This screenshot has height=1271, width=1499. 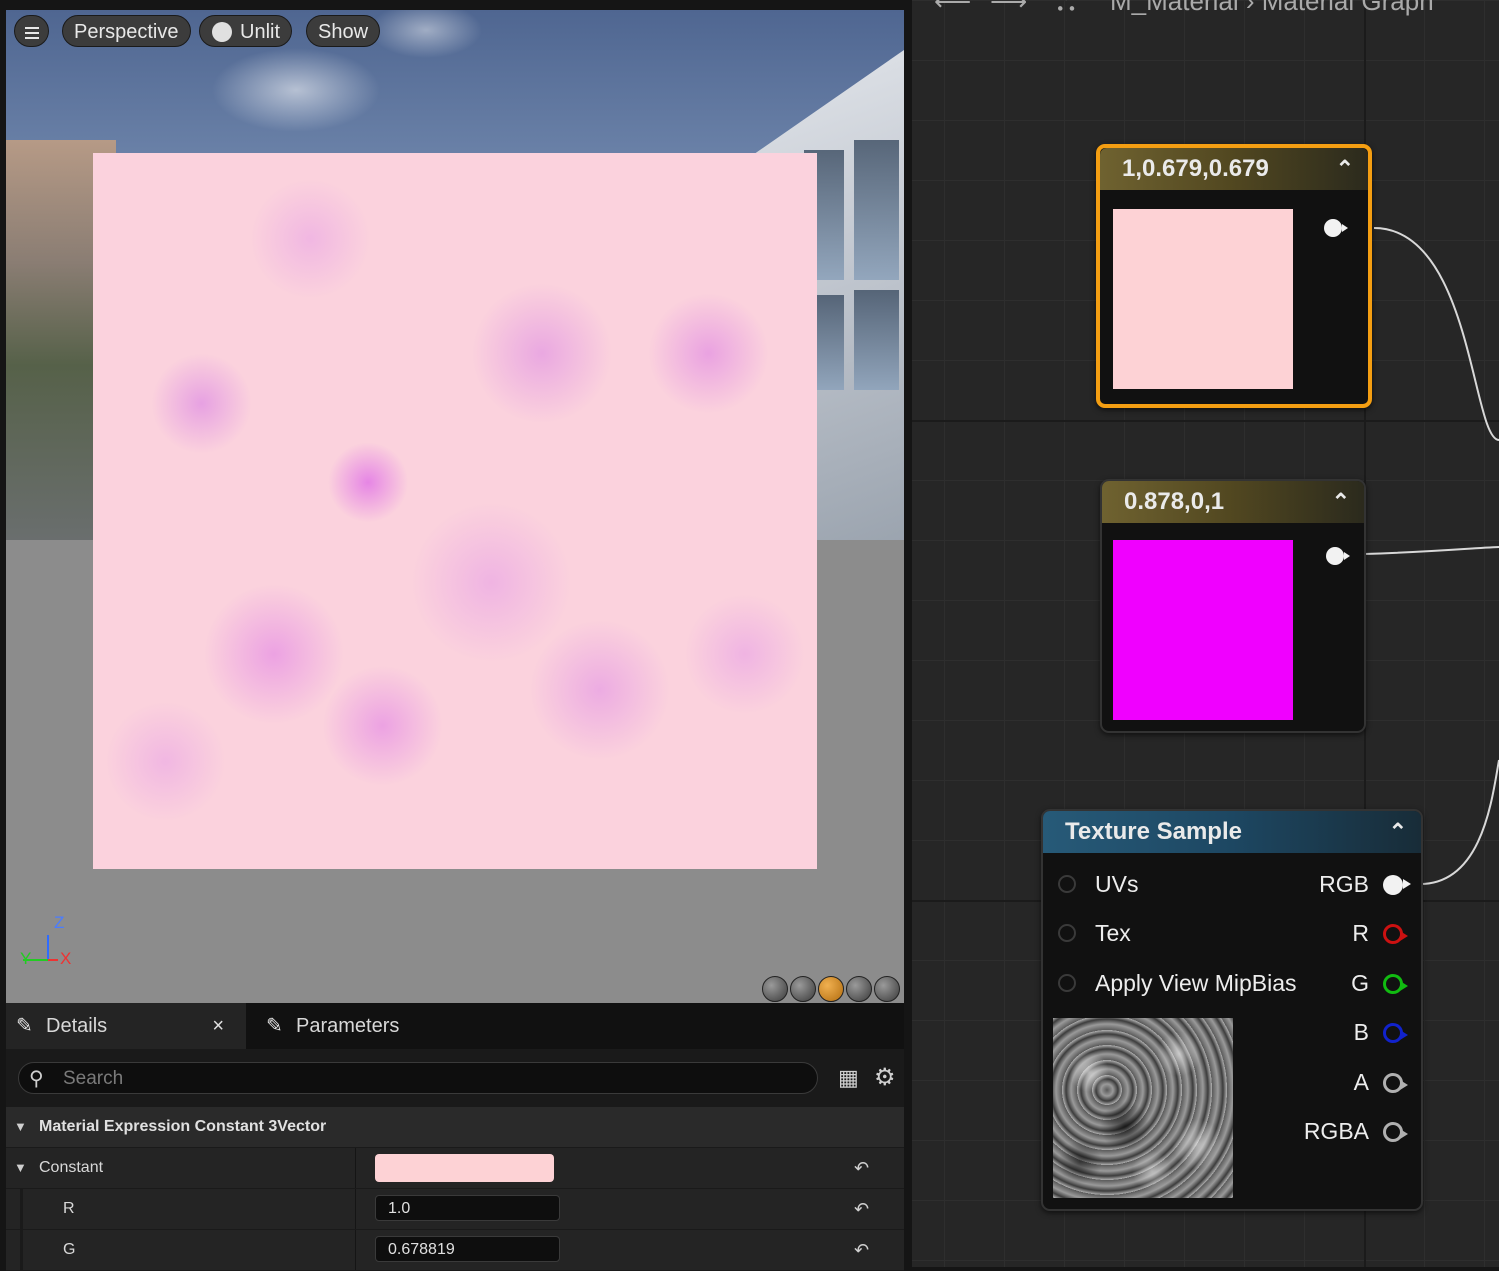 I want to click on property-row-g: G 0.678819 ↶, so click(x=455, y=1250).